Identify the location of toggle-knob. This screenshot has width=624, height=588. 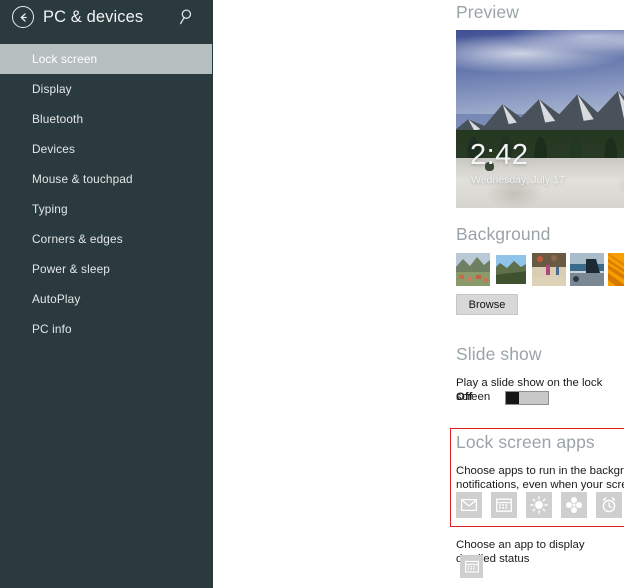
(512, 398).